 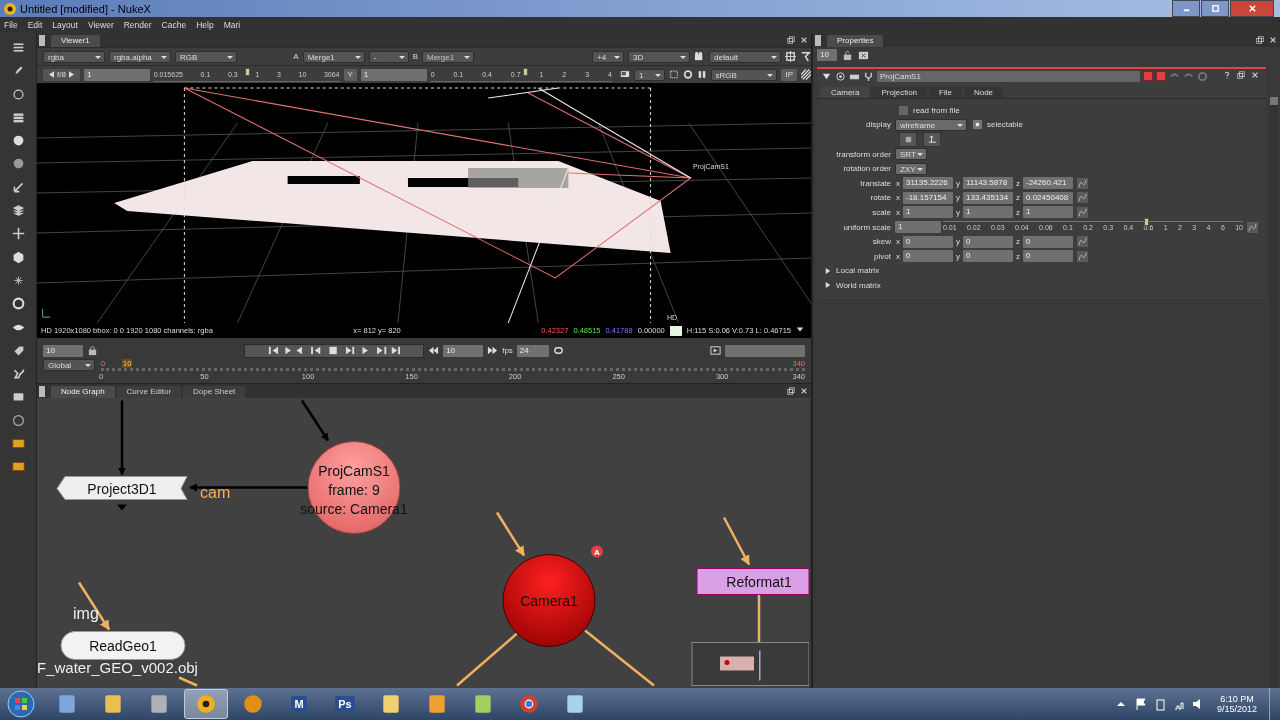 I want to click on close-button, so click(x=1252, y=8).